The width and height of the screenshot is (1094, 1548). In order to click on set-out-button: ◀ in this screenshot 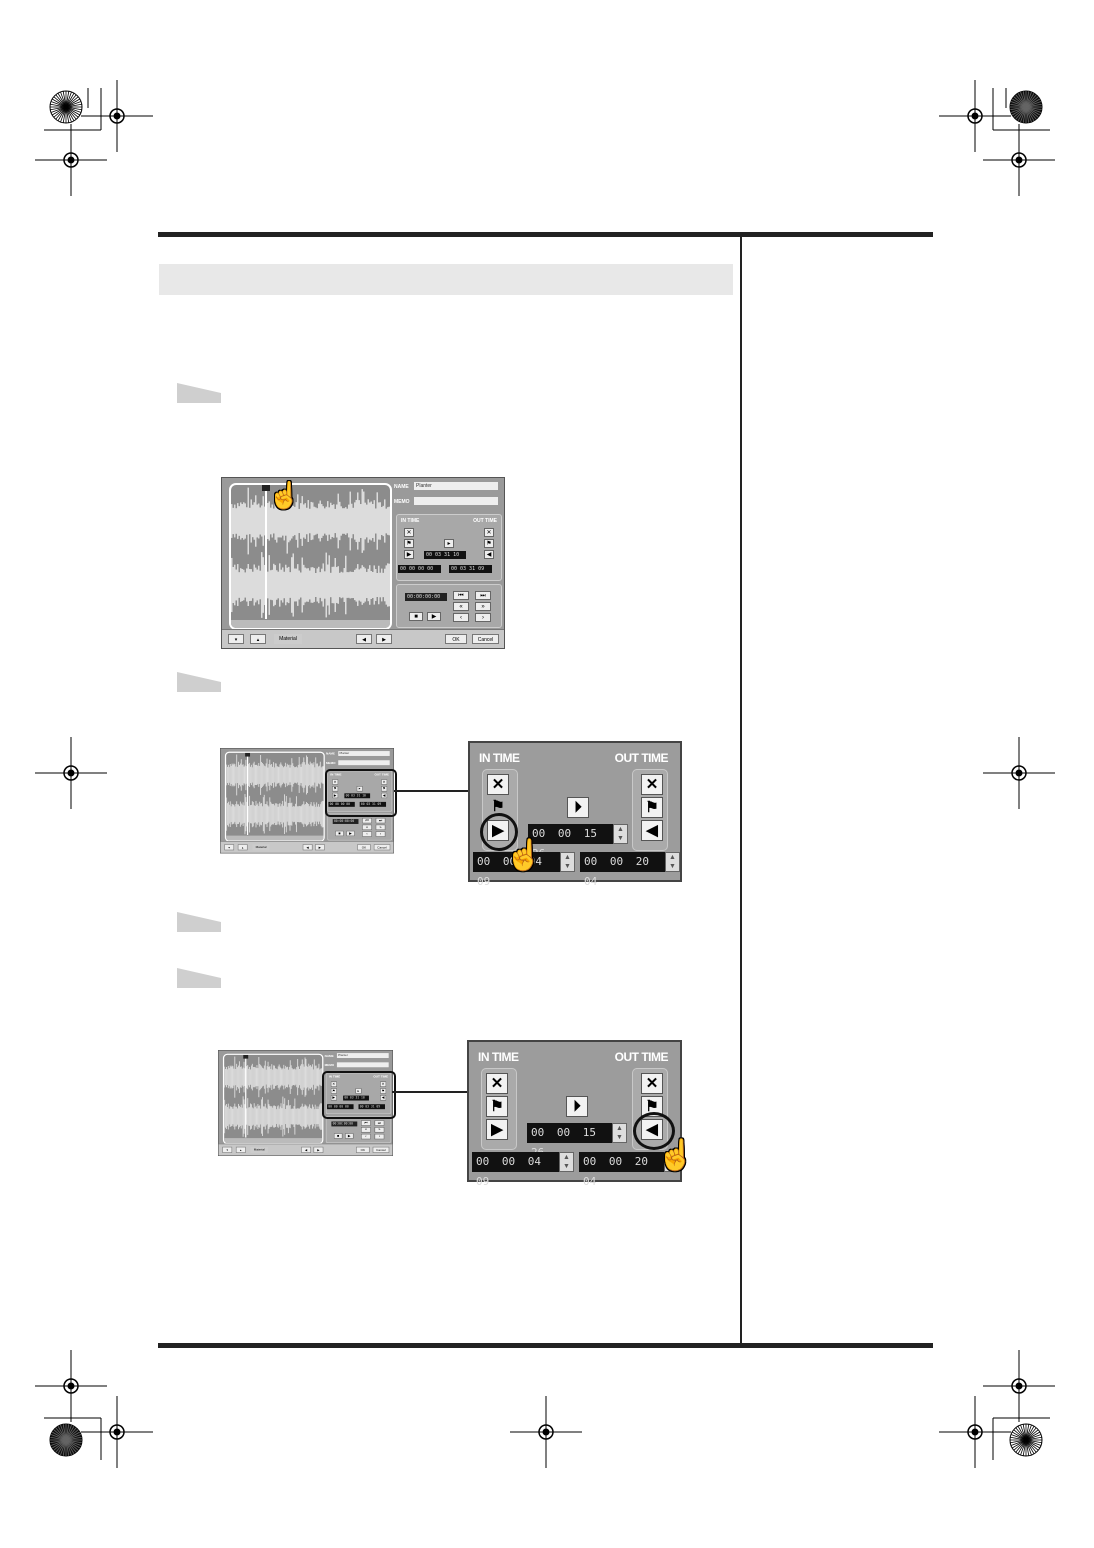, I will do `click(489, 554)`.